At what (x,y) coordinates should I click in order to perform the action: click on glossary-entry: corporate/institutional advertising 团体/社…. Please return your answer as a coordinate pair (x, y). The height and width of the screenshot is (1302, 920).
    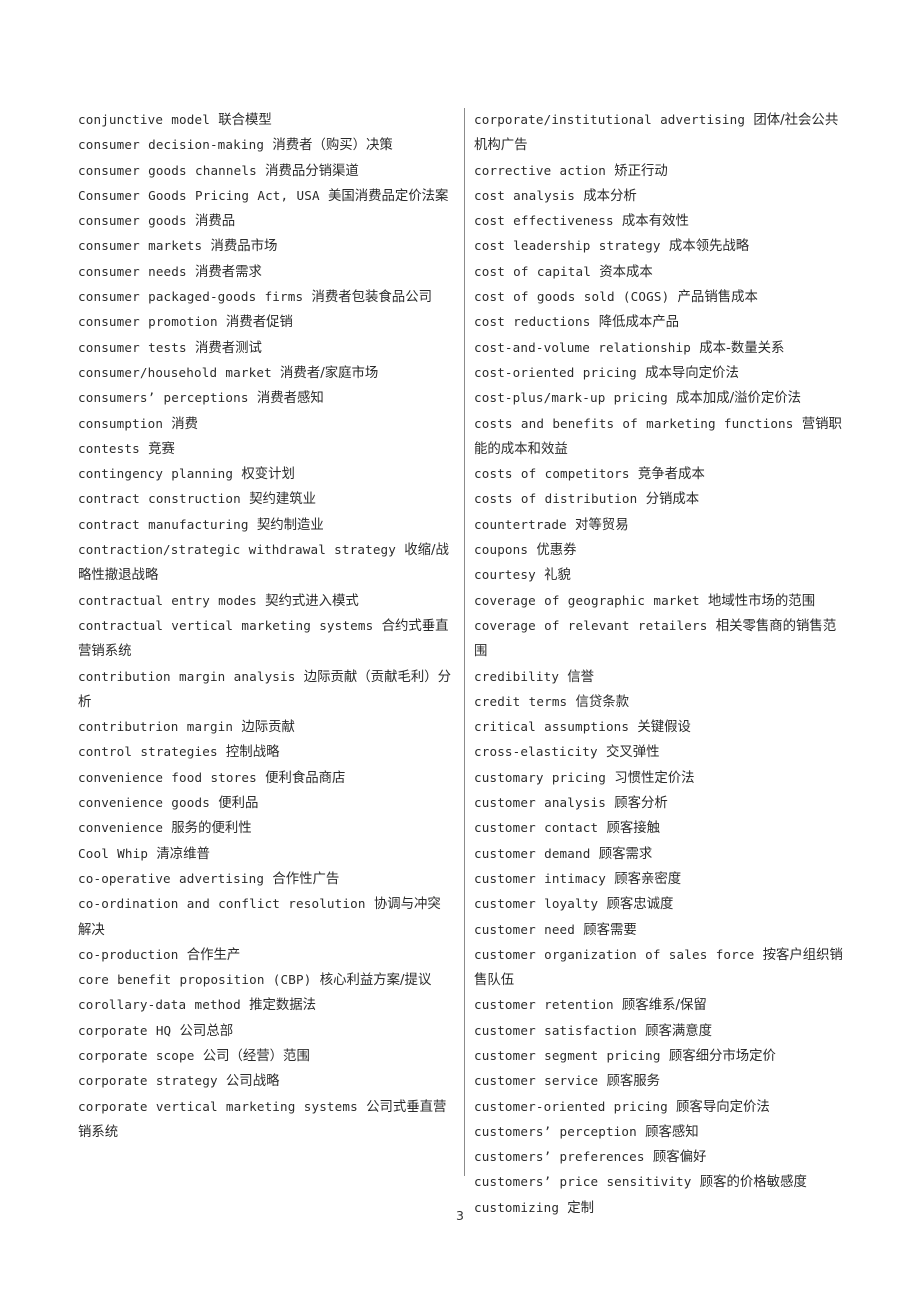
    Looking at the image, I should click on (661, 133).